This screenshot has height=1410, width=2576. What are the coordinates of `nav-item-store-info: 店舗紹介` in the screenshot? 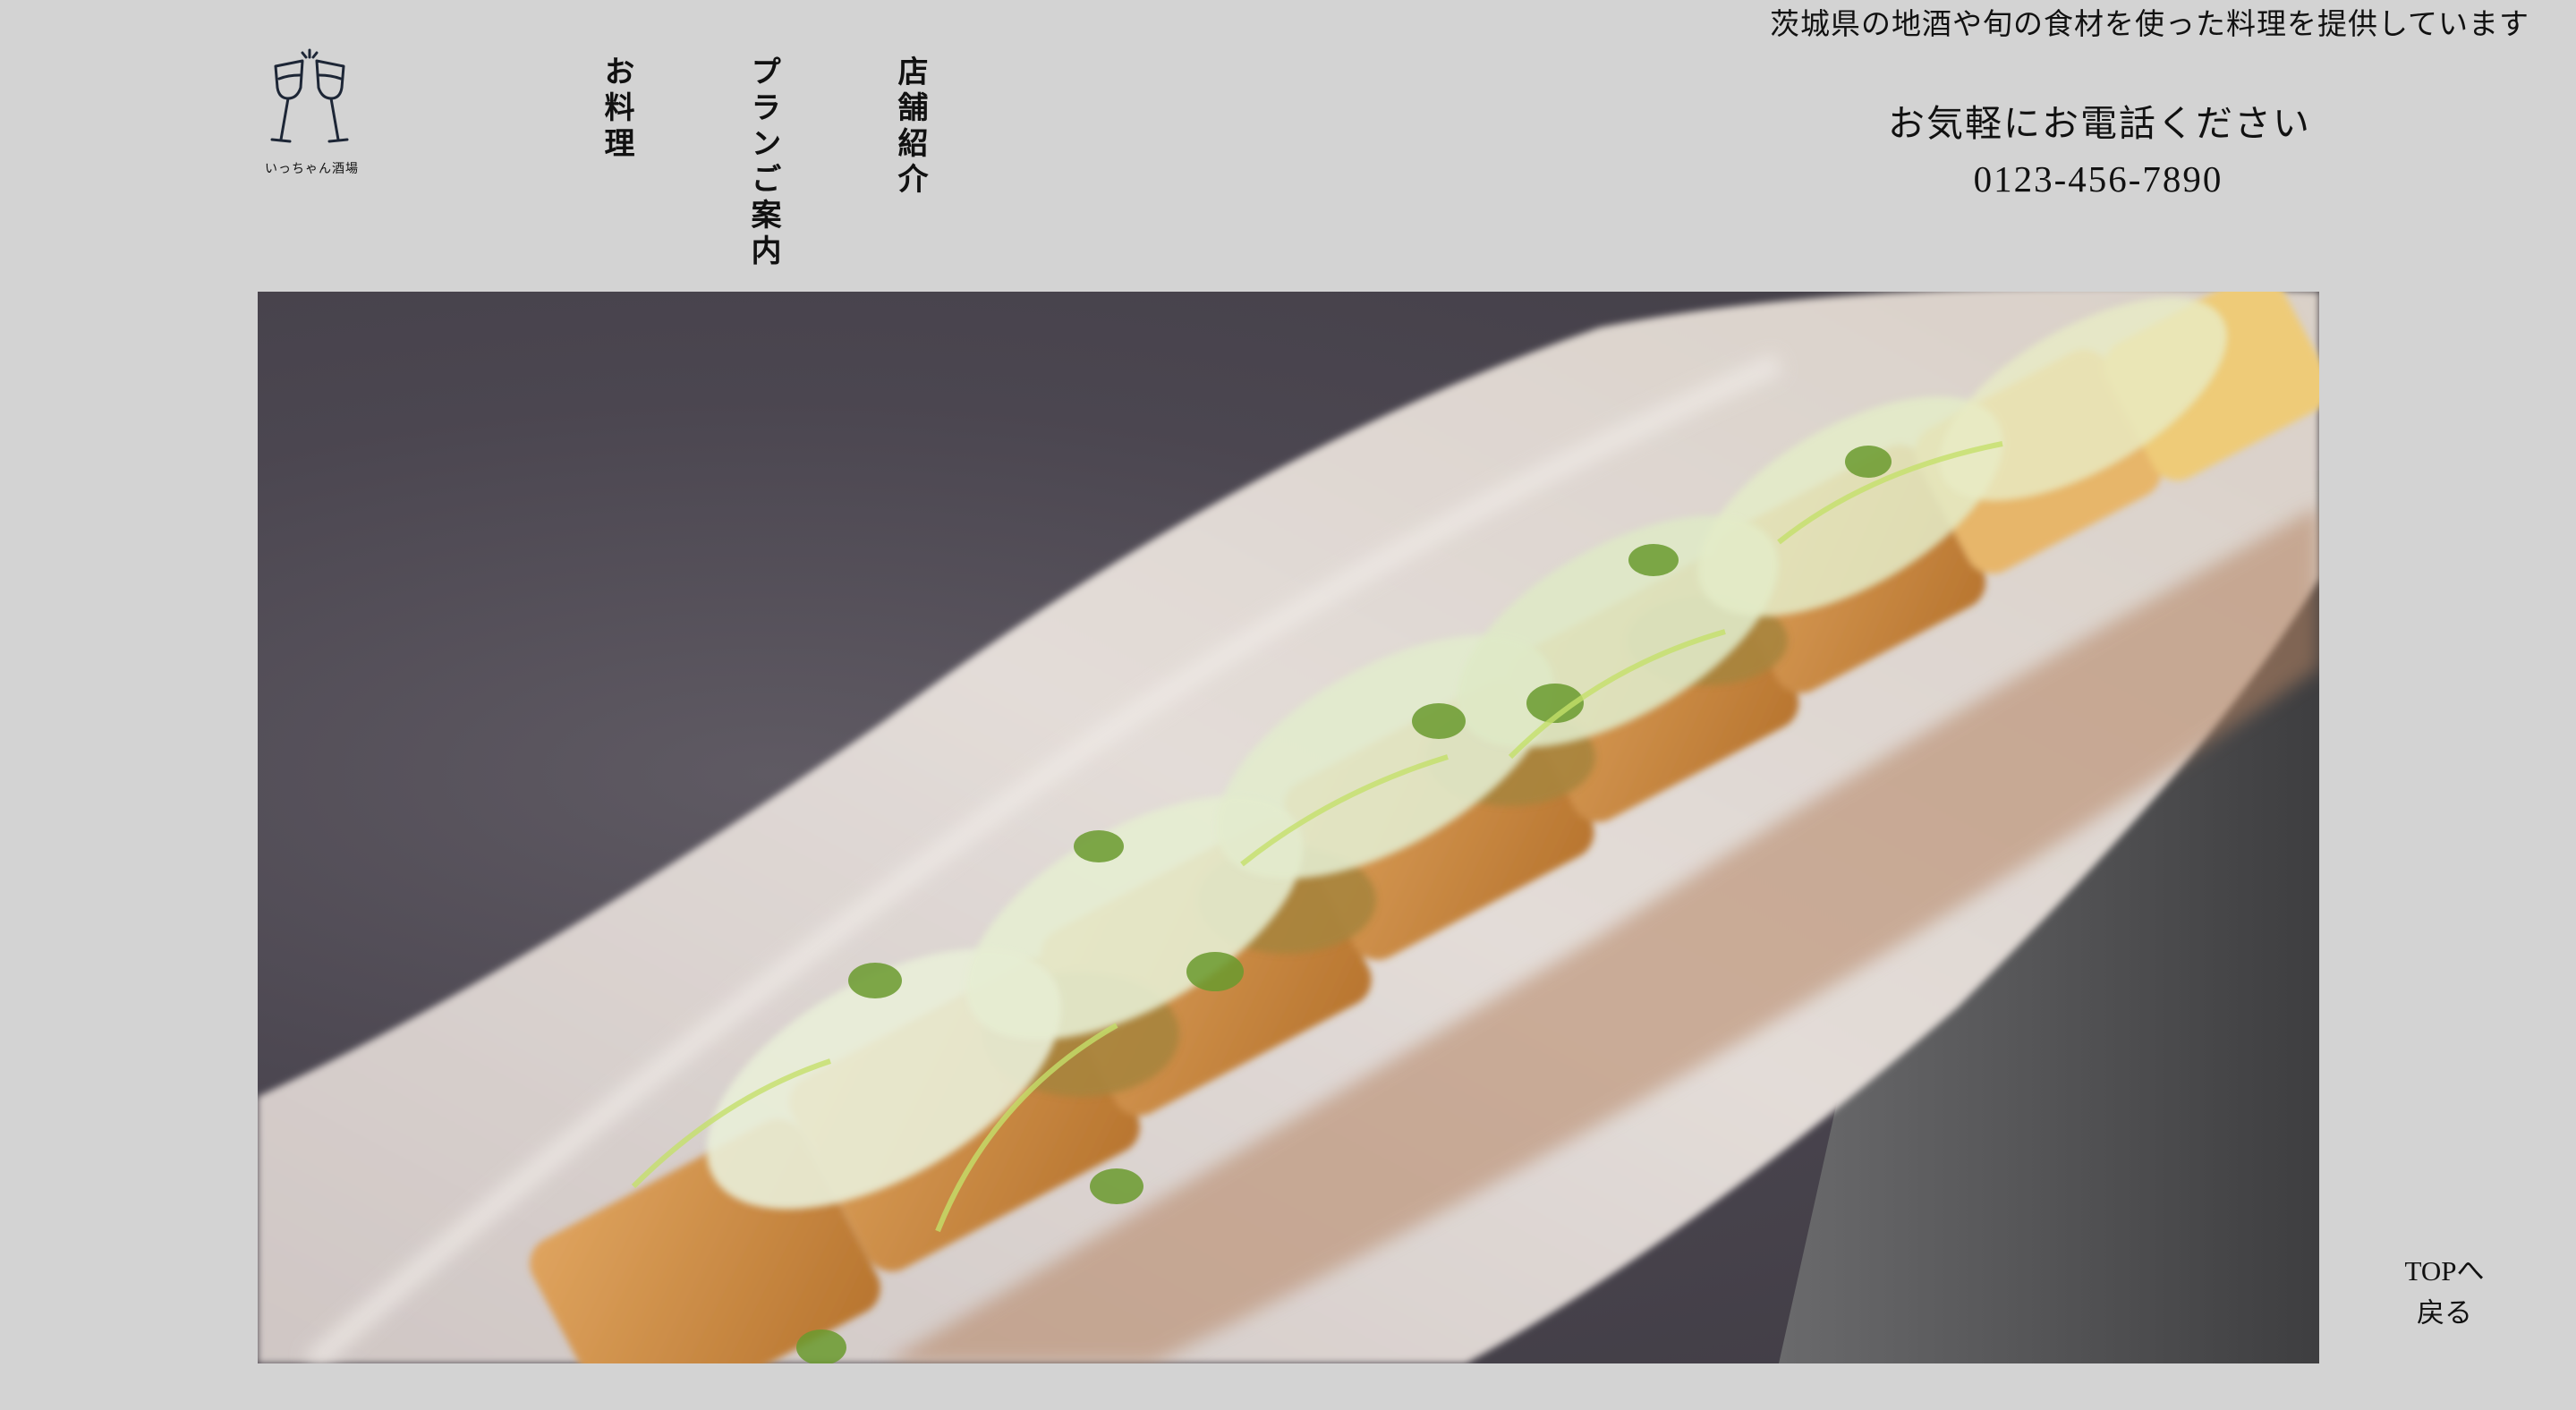 It's located at (910, 162).